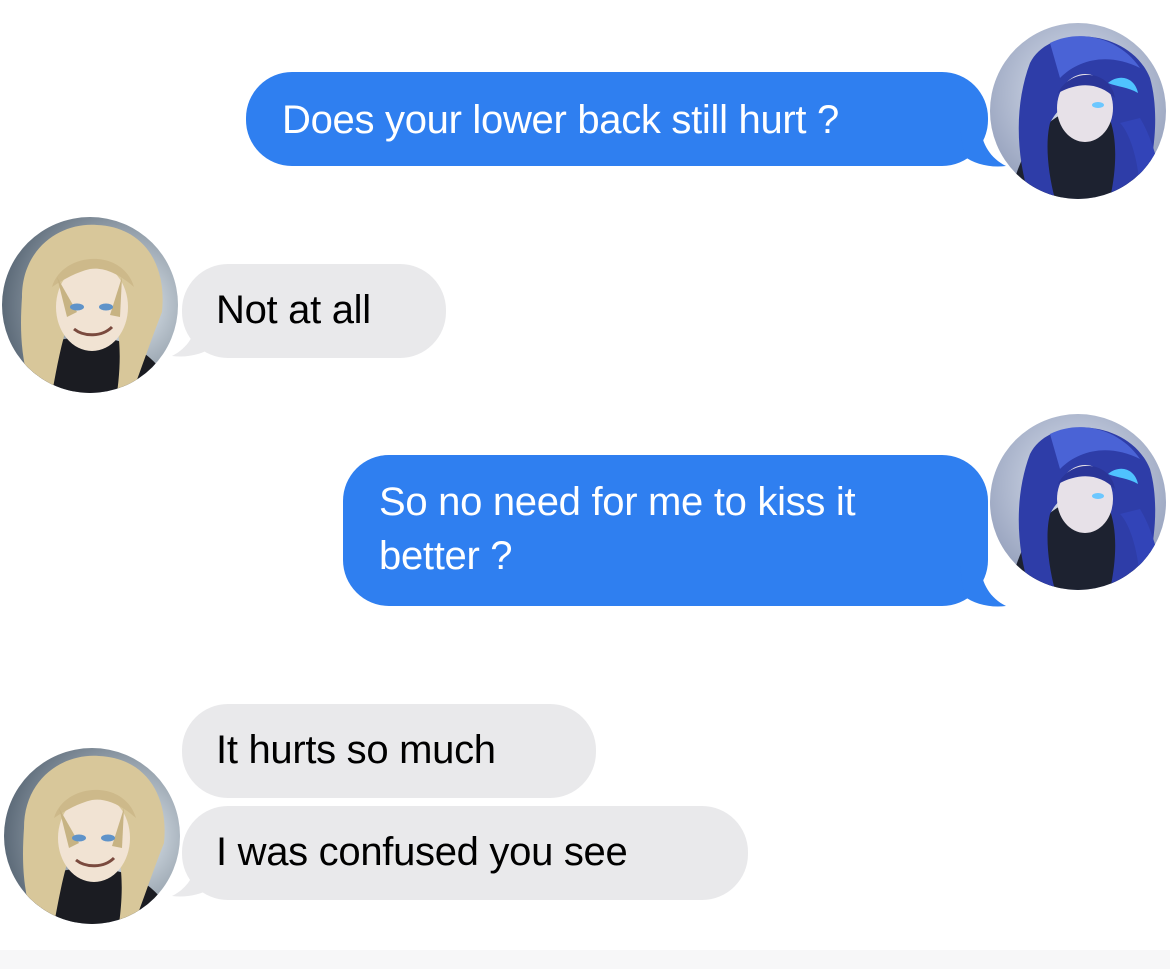  Describe the element at coordinates (983, 586) in the screenshot. I see `sent-bubble-tail` at that location.